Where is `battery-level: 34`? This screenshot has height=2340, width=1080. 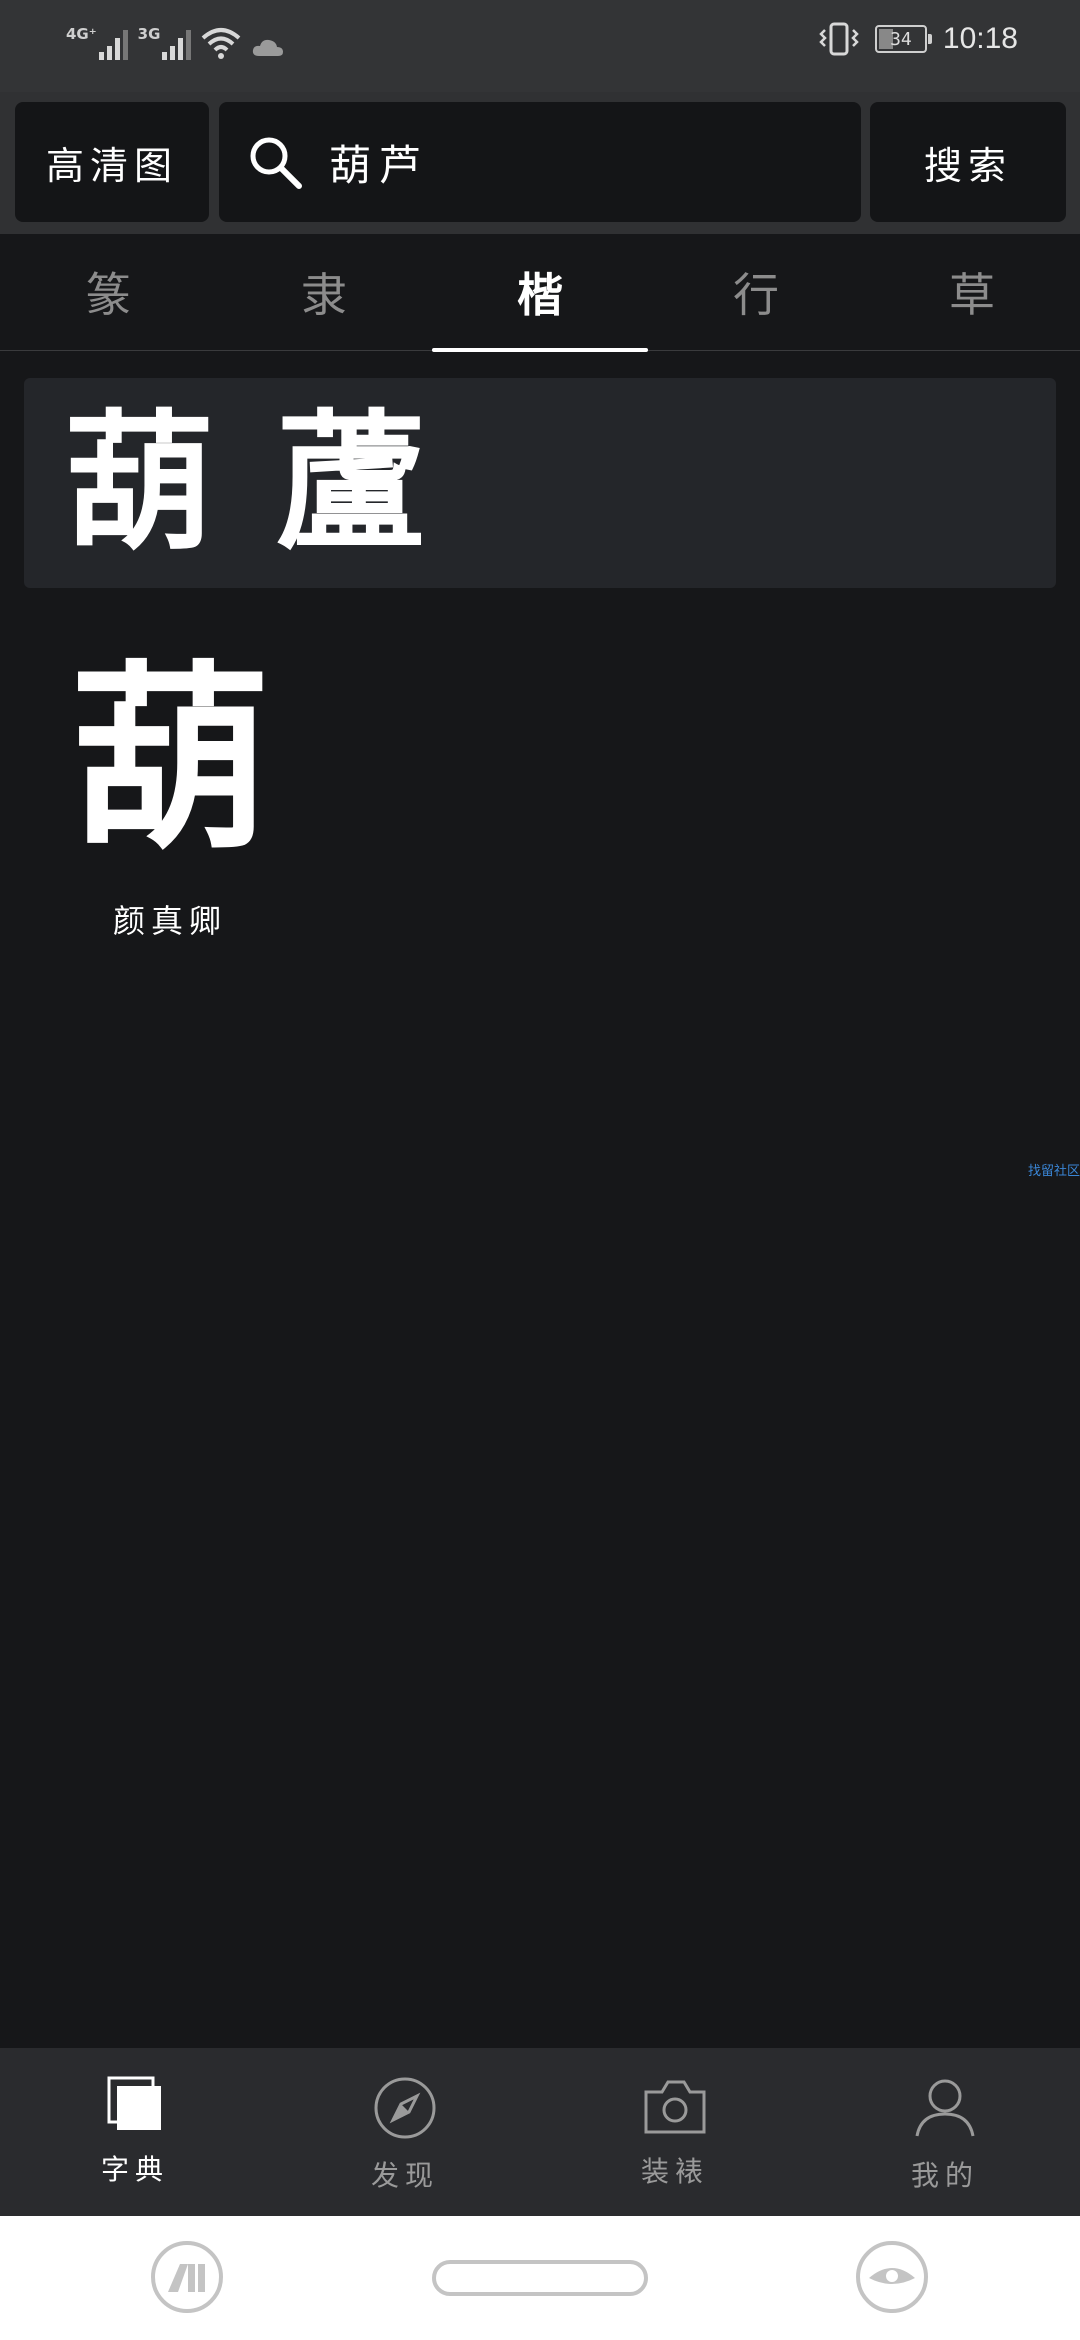
battery-level: 34 is located at coordinates (901, 39).